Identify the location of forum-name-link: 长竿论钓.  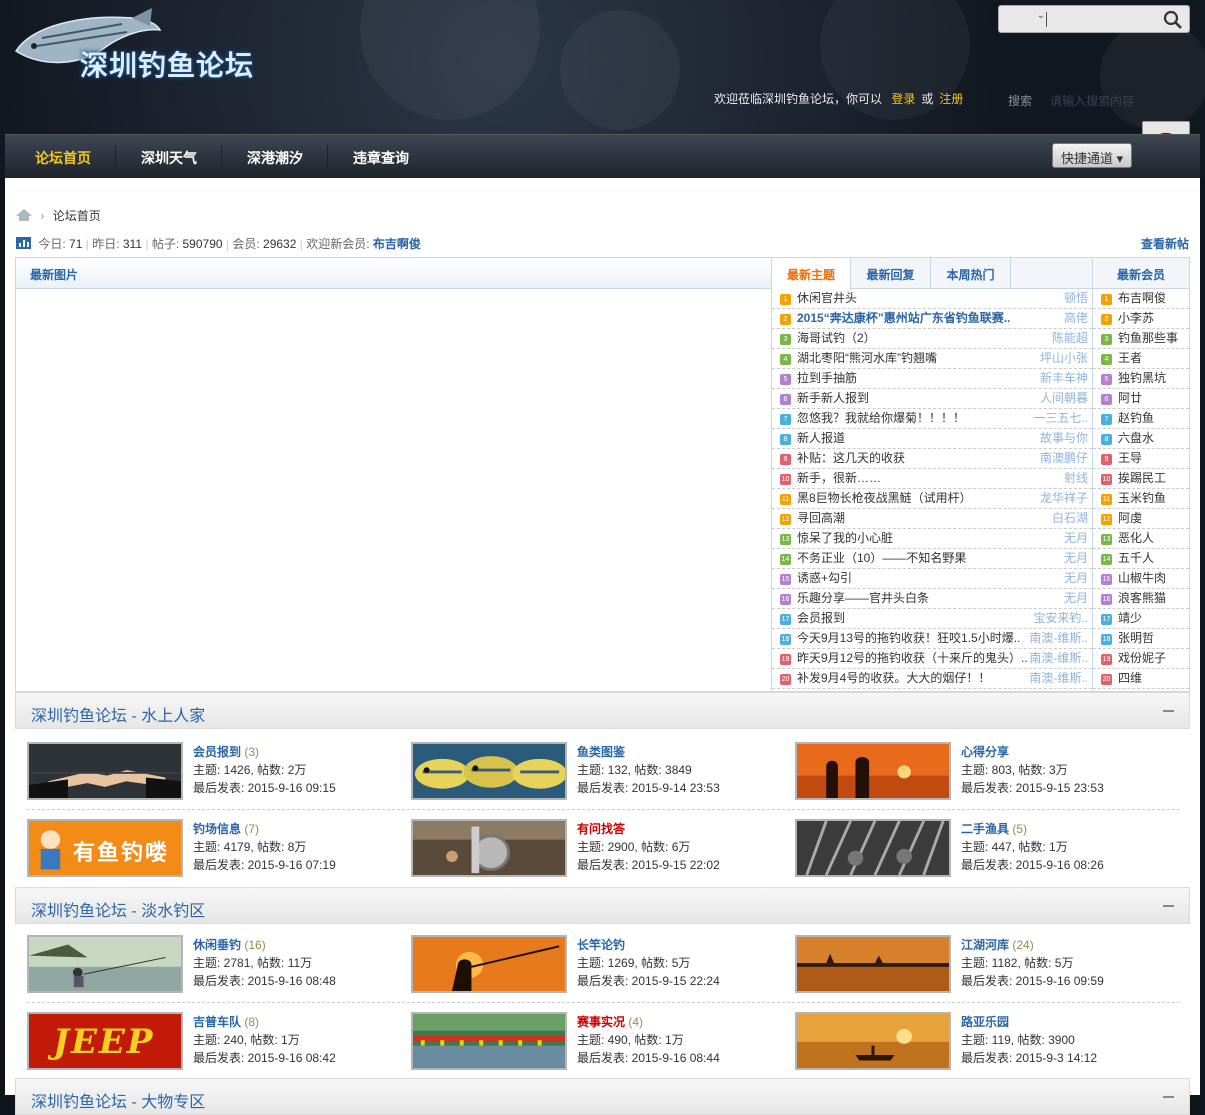
(601, 945).